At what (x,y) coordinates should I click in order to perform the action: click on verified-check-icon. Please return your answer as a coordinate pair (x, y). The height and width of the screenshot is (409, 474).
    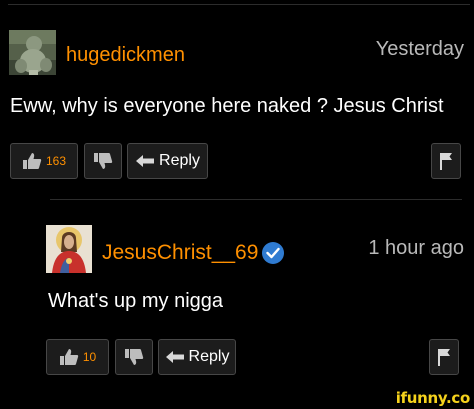
    Looking at the image, I should click on (273, 253).